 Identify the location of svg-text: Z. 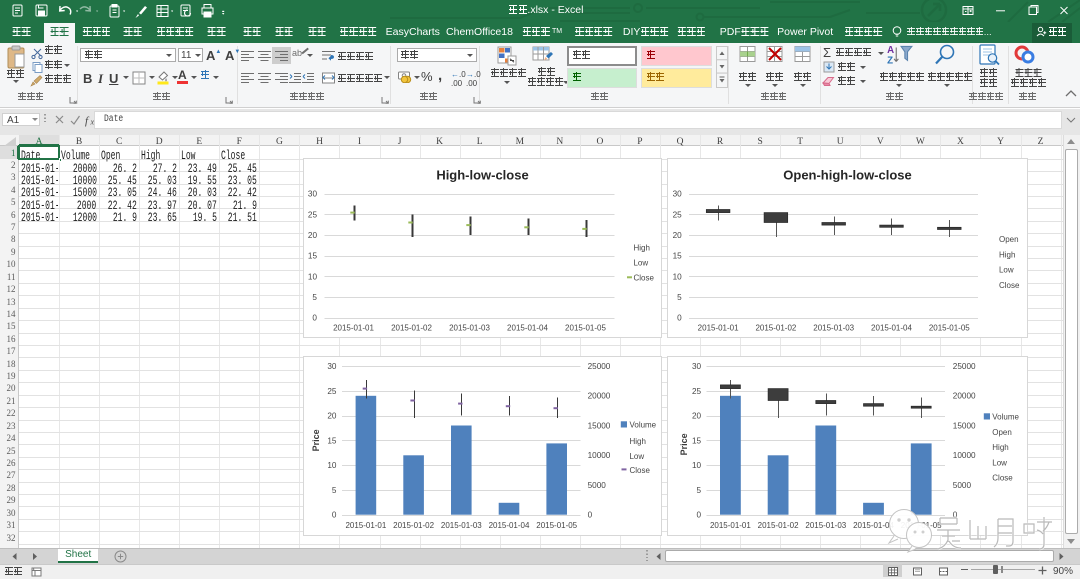
(890, 61).